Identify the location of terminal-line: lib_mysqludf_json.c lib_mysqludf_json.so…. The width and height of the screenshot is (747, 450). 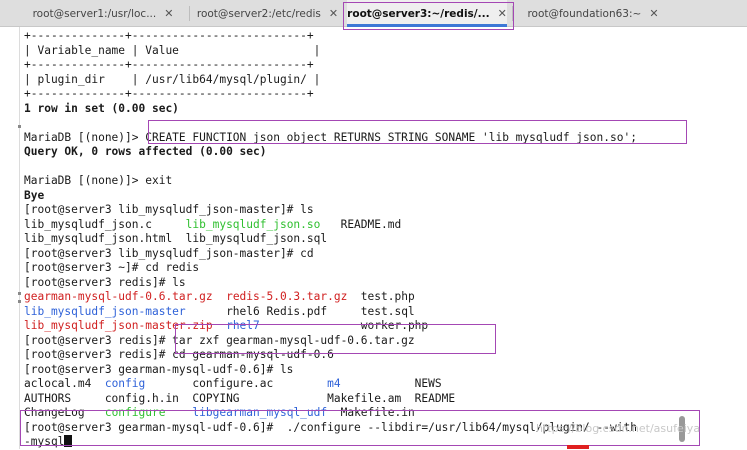
(330, 225).